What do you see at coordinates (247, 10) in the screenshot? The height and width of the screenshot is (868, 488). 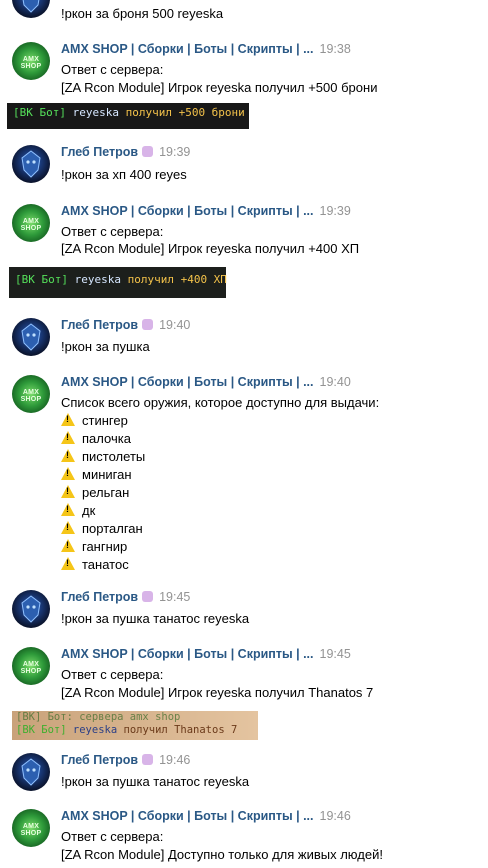 I see `message-partial: !ркон за броня 500 reyeska` at bounding box center [247, 10].